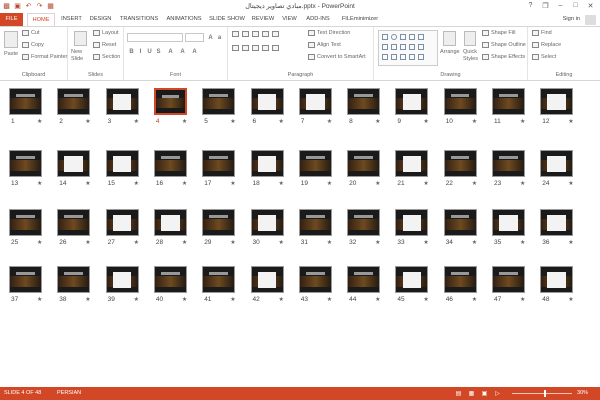  What do you see at coordinates (324, 45) in the screenshot?
I see `align-text-button: Align Text` at bounding box center [324, 45].